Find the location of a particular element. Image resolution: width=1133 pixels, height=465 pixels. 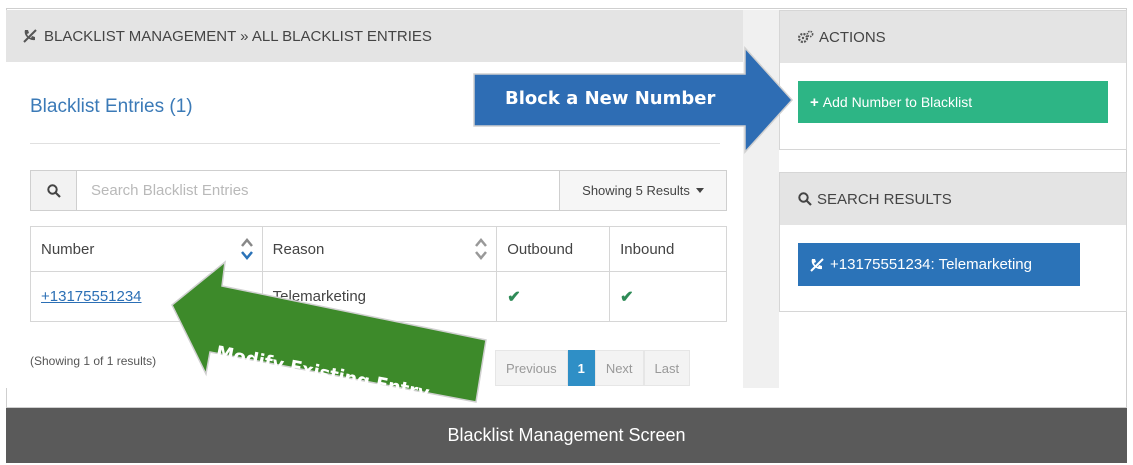

search-result-item: +13175551234: Telemarketing is located at coordinates (939, 264).